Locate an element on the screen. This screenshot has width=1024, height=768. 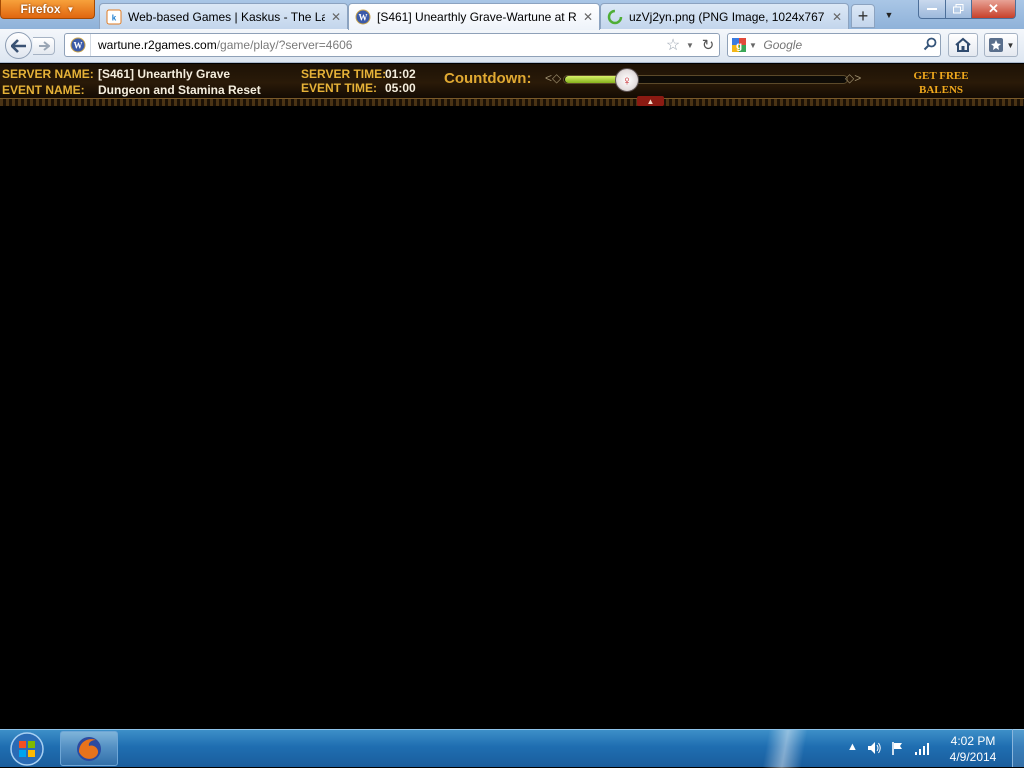
tab-image: uzVj2yn.png (PNG Image, 1024x767 pi... ✕ is located at coordinates (724, 16).